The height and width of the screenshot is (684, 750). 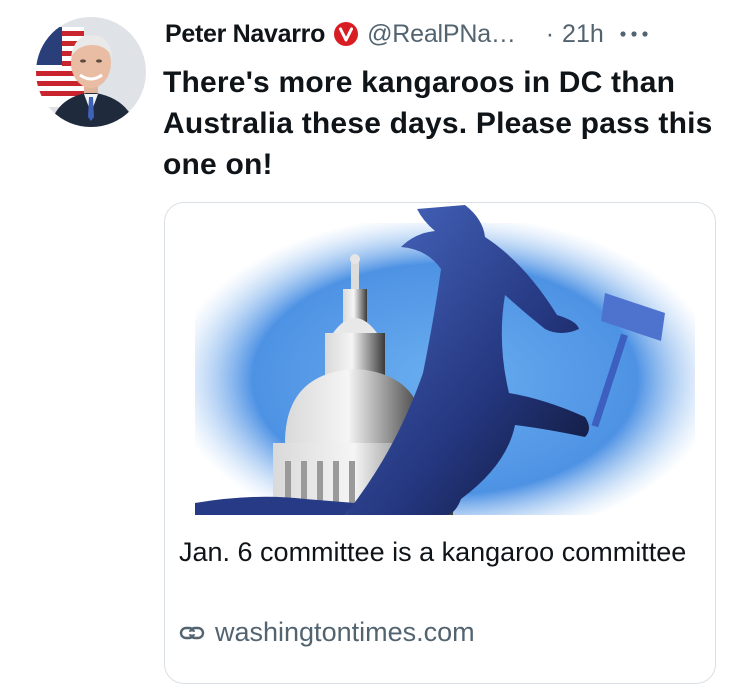 I want to click on more-dots-icon, so click(x=634, y=34).